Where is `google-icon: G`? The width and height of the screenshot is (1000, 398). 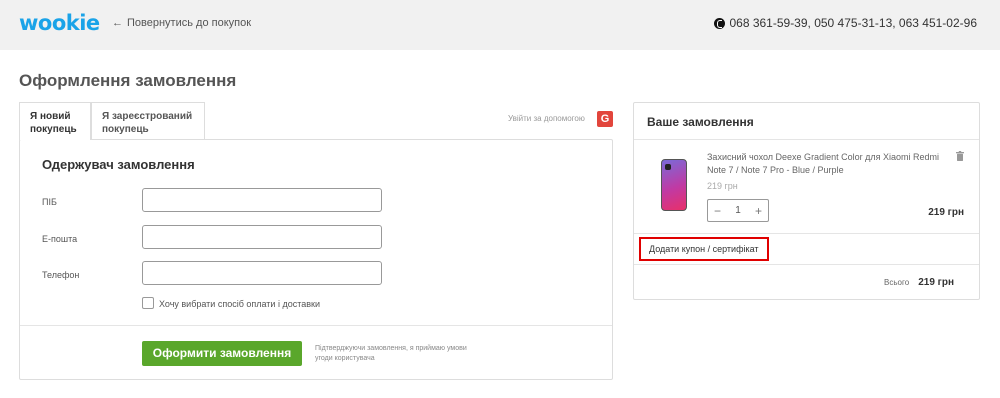
google-icon: G is located at coordinates (605, 119).